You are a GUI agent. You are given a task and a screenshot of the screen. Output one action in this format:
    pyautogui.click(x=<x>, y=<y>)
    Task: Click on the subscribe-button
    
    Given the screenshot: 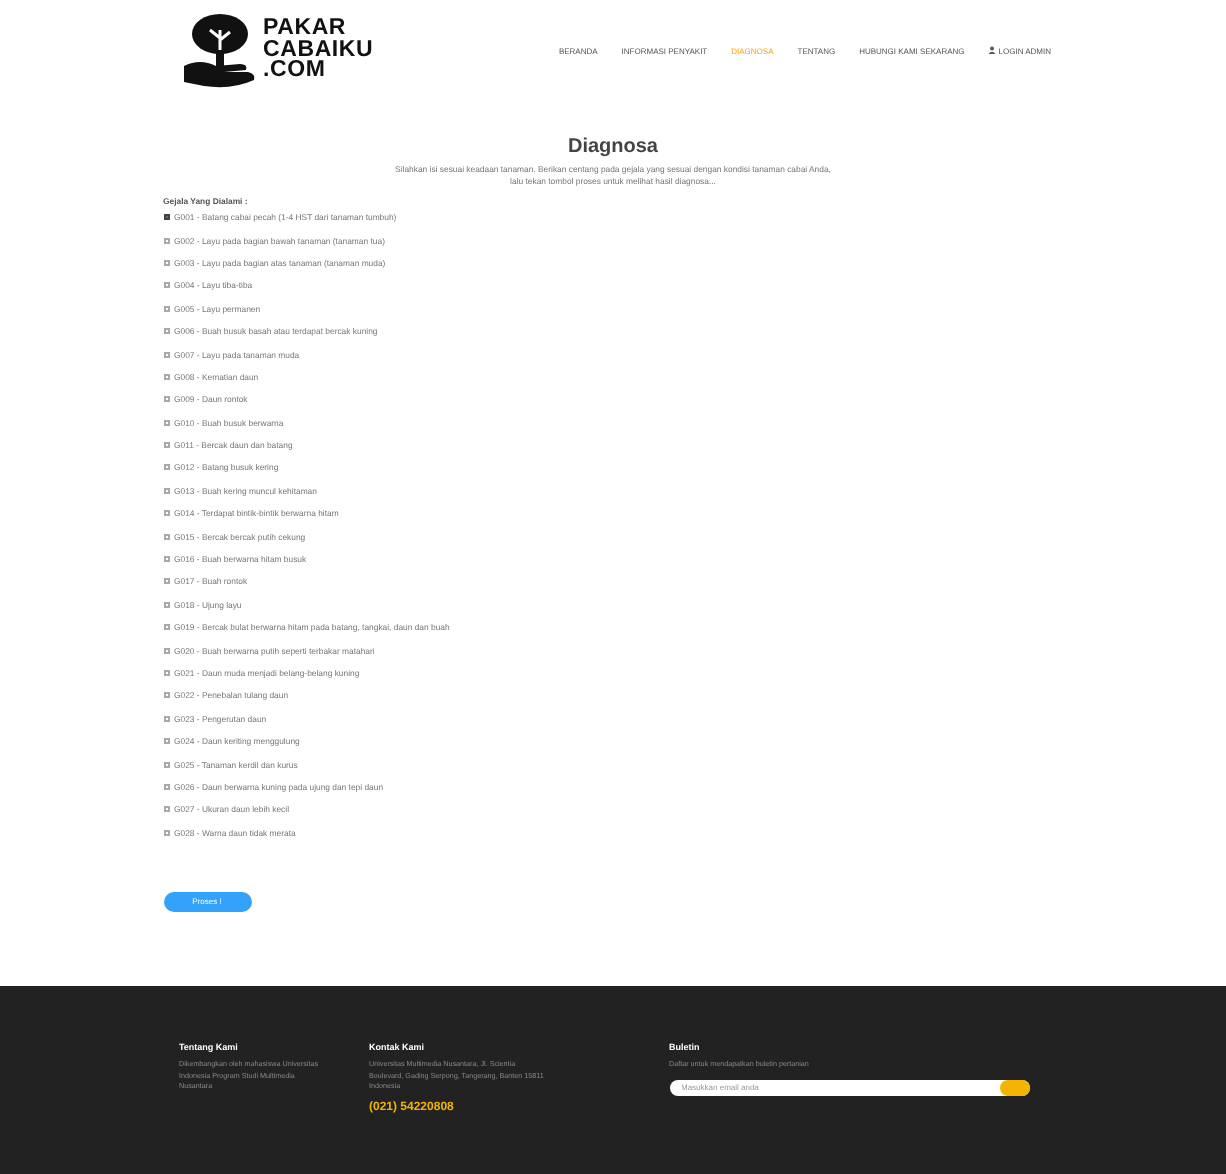 What is the action you would take?
    pyautogui.click(x=1014, y=1087)
    